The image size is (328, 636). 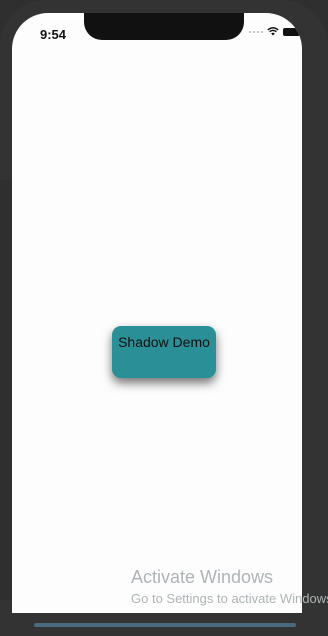 What do you see at coordinates (164, 352) in the screenshot?
I see `shadow-demo-button: Shadow Demo` at bounding box center [164, 352].